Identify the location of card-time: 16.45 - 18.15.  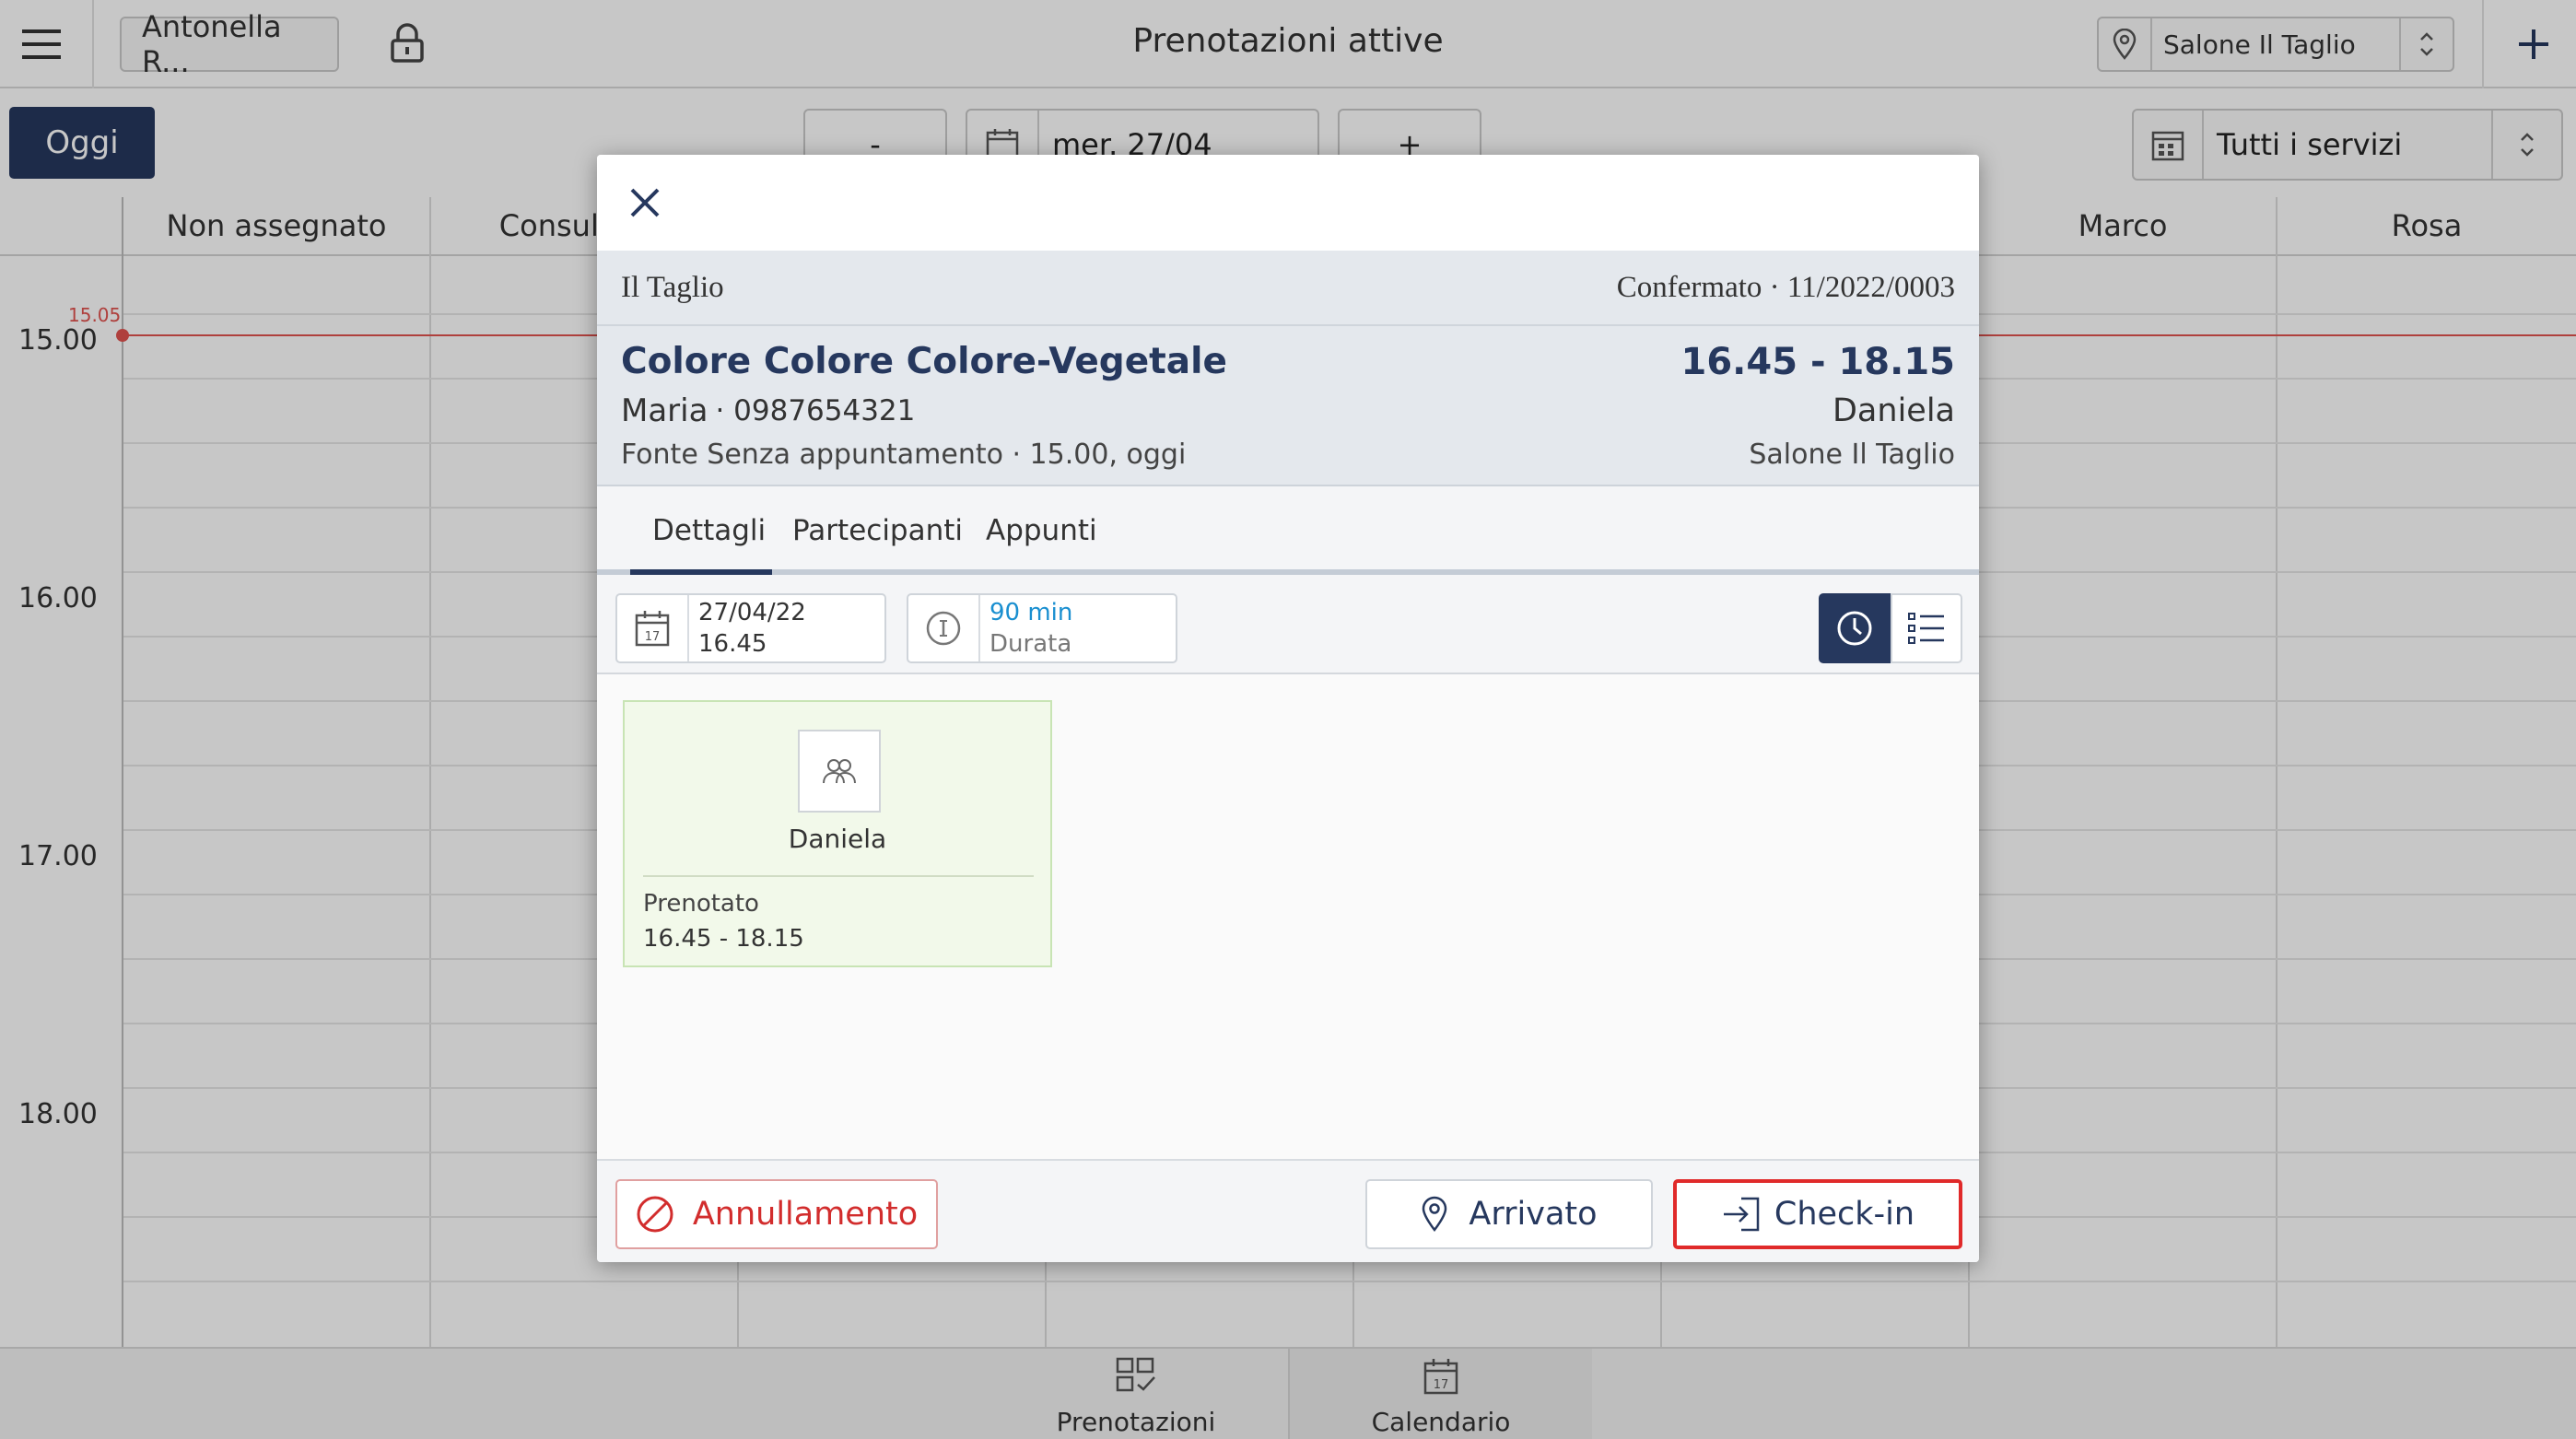
(723, 939).